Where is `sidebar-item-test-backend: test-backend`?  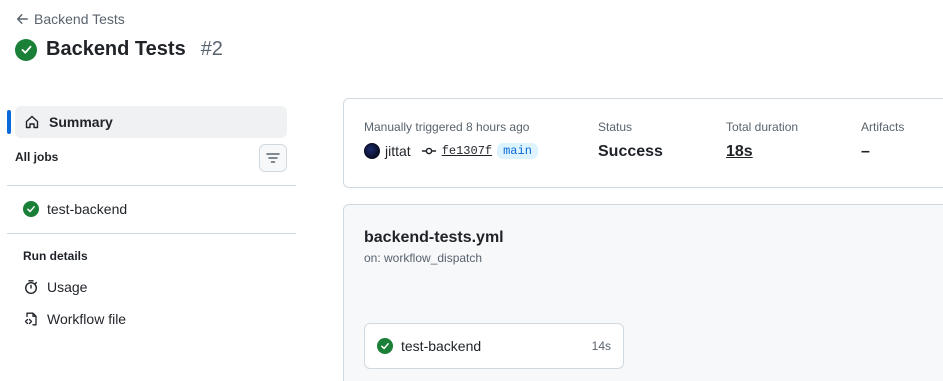 sidebar-item-test-backend: test-backend is located at coordinates (75, 209).